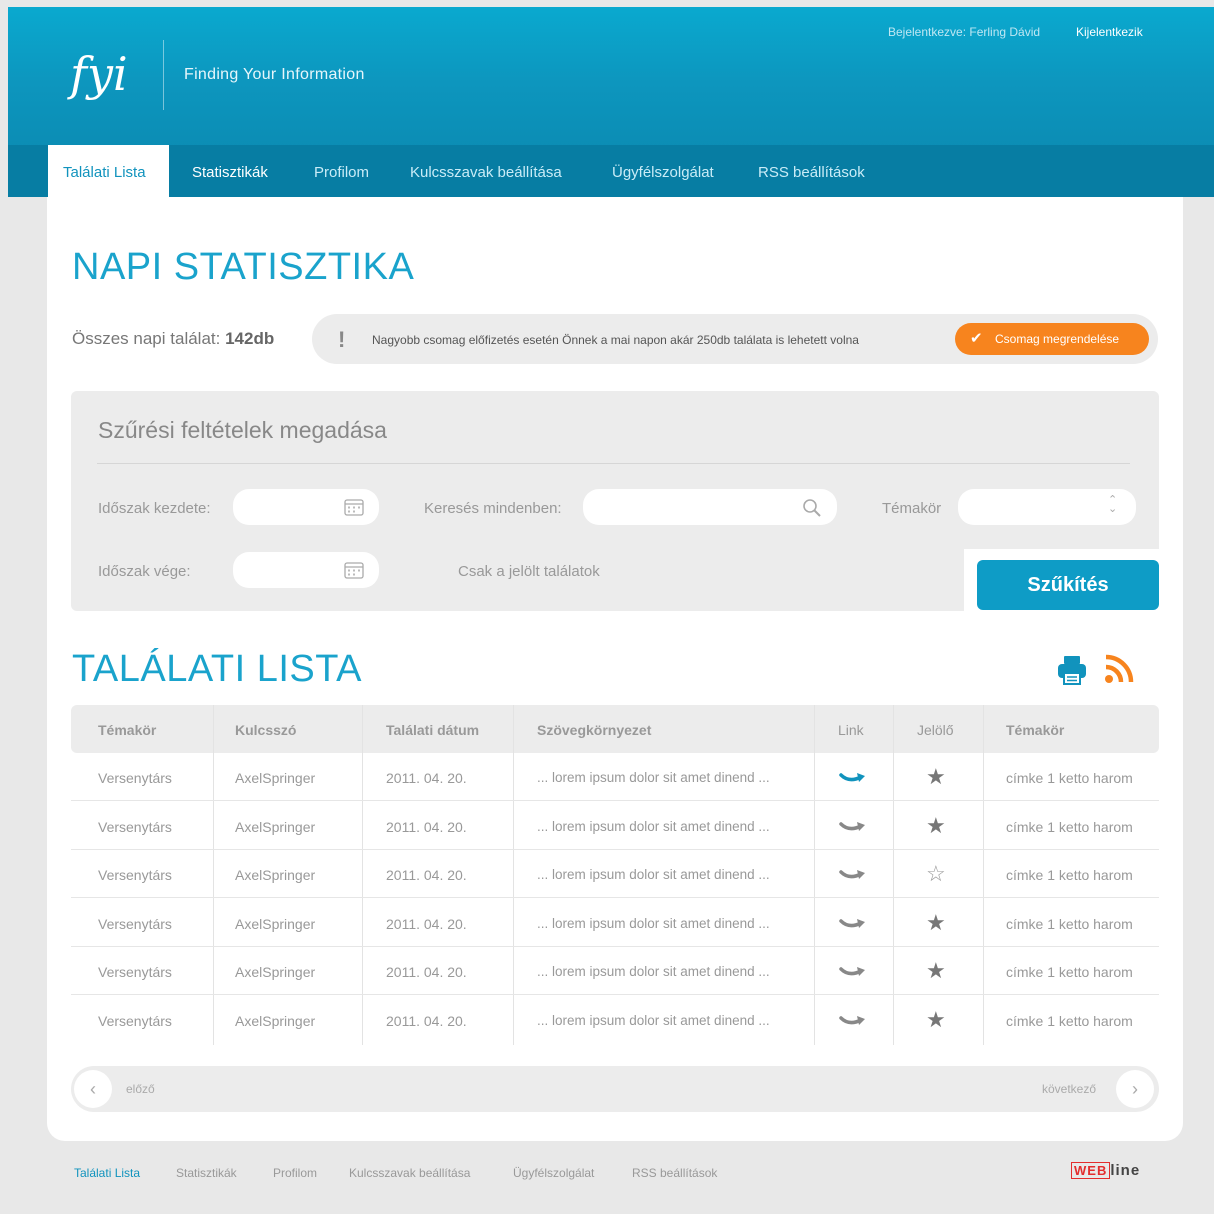 The image size is (1214, 1214). What do you see at coordinates (146, 338) in the screenshot?
I see `daily-total-label: Összes napi találat:` at bounding box center [146, 338].